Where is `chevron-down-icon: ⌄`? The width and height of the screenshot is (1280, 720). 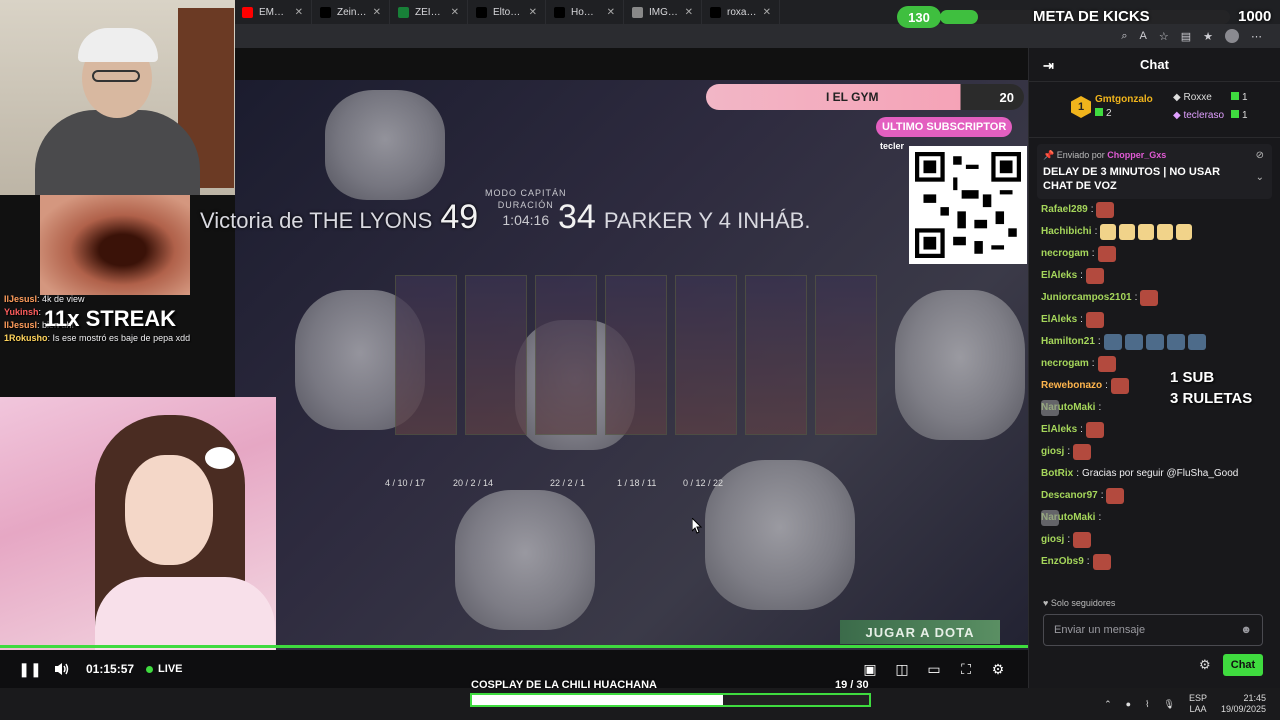
chevron-down-icon: ⌄ is located at coordinates (1260, 177).